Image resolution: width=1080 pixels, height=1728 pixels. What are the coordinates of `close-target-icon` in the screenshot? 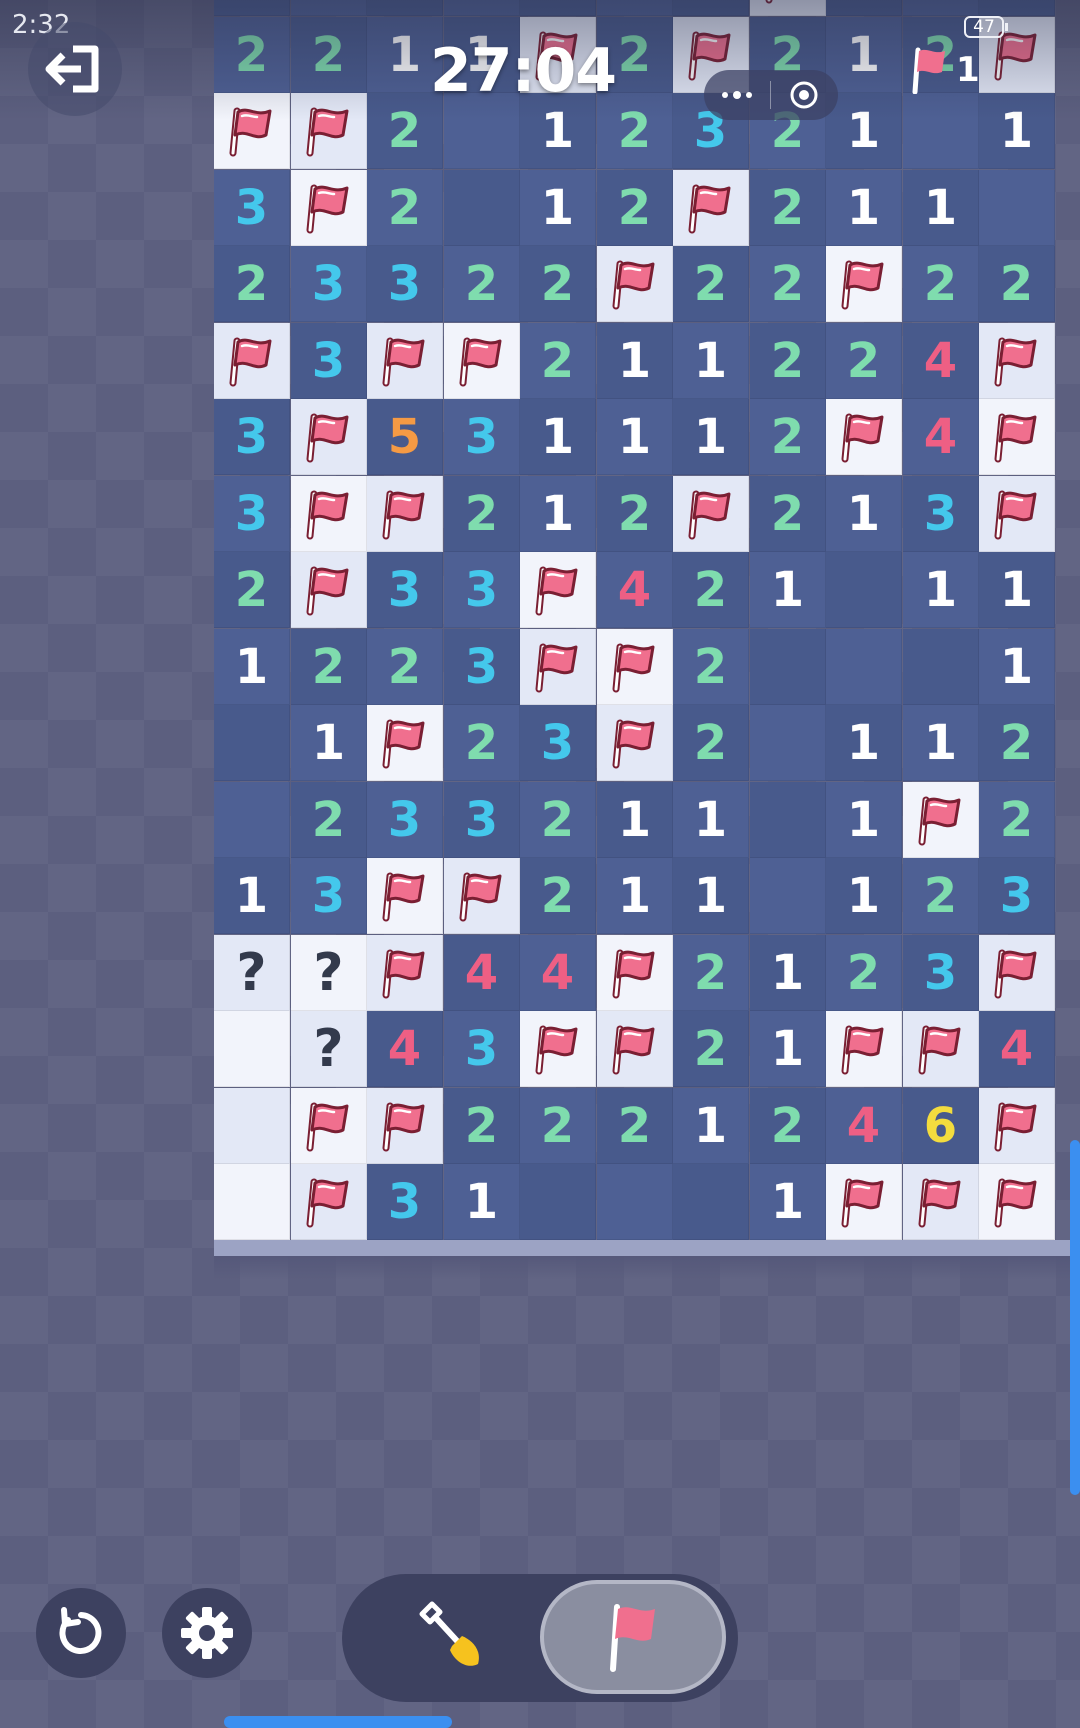 It's located at (804, 95).